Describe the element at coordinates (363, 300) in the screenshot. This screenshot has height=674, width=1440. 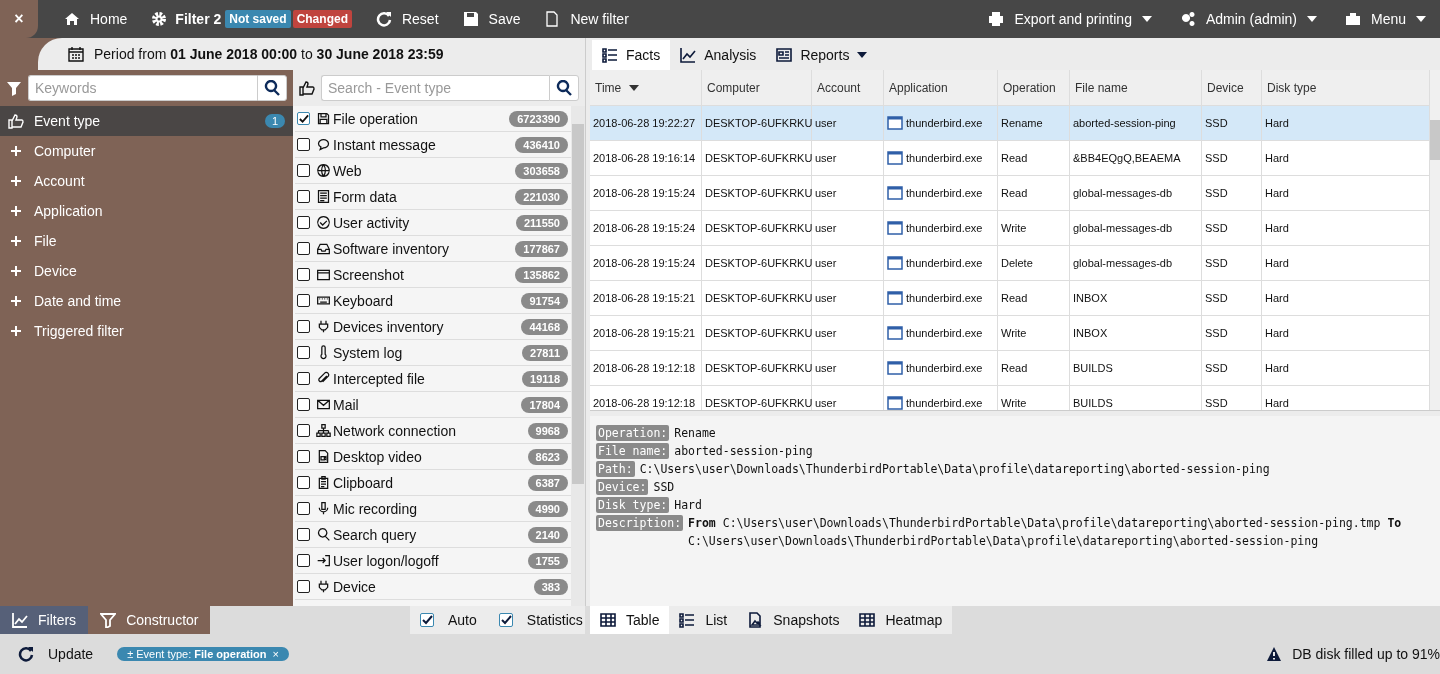
I see `event-type-label: Keyboard` at that location.